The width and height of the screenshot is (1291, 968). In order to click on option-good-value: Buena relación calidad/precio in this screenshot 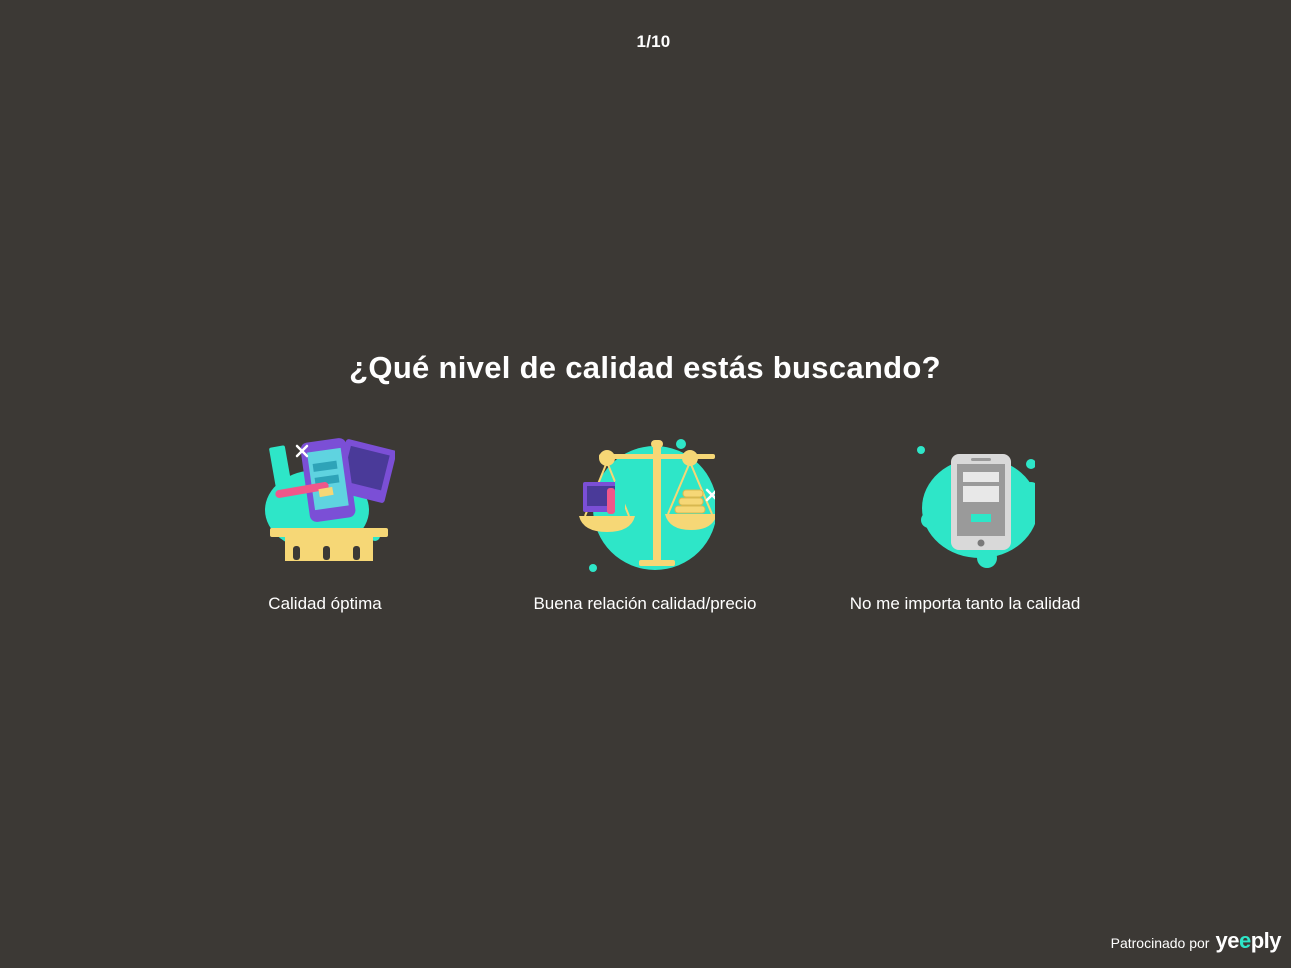, I will do `click(645, 532)`.